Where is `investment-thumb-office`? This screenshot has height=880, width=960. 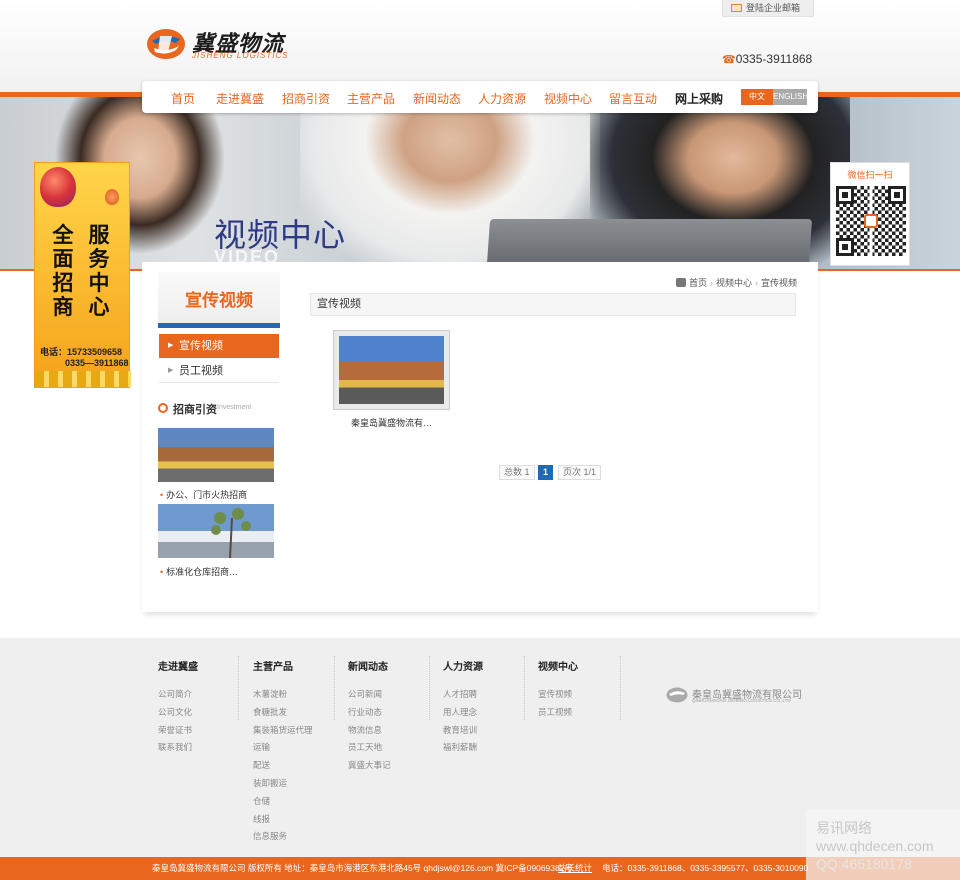
investment-thumb-office is located at coordinates (216, 455).